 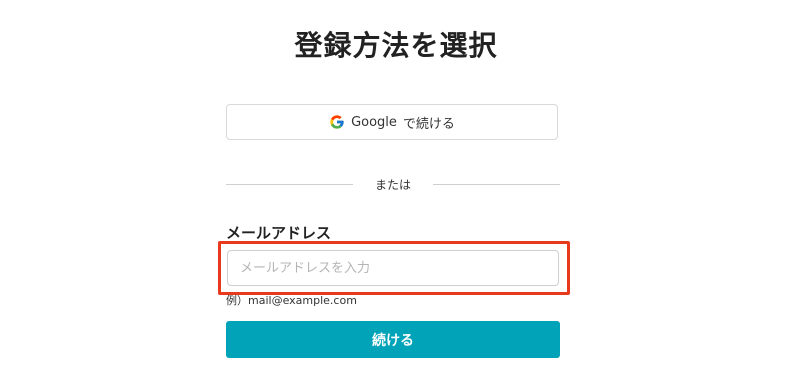 I want to click on google-signin-button: Google で続ける, so click(x=392, y=122).